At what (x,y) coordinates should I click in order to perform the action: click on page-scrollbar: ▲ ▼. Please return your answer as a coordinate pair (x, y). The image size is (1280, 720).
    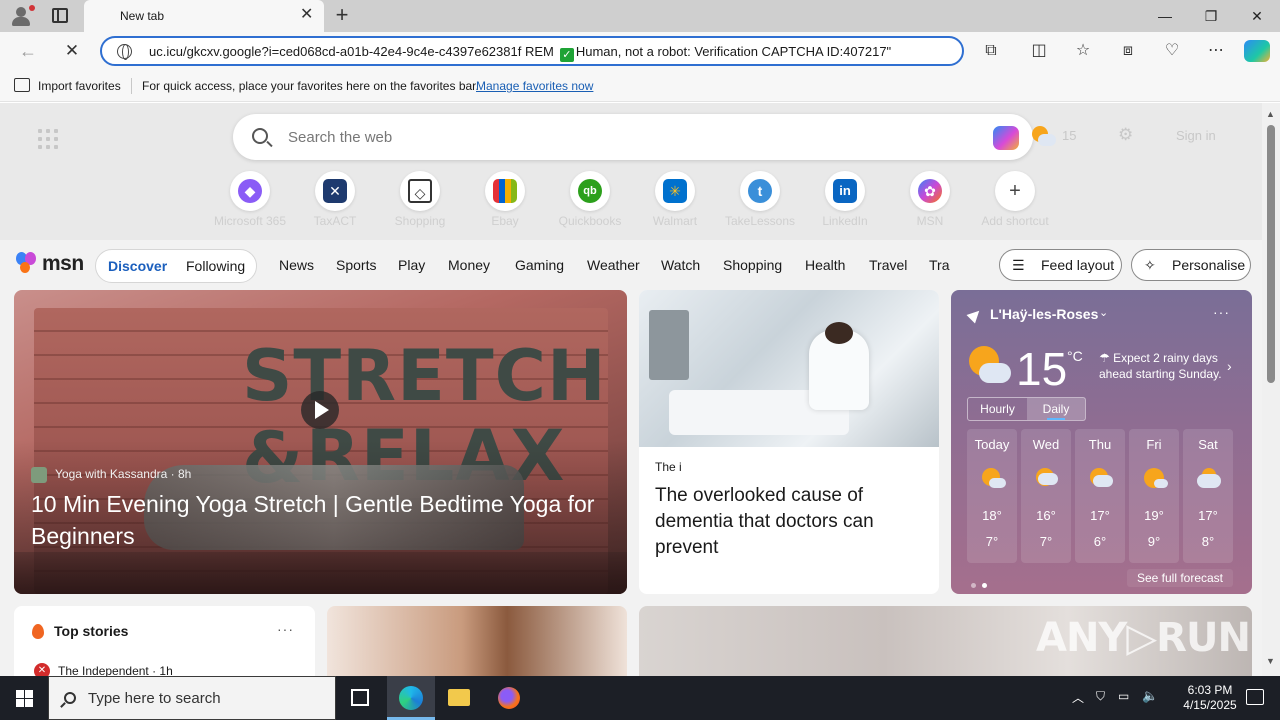
    Looking at the image, I should click on (1271, 389).